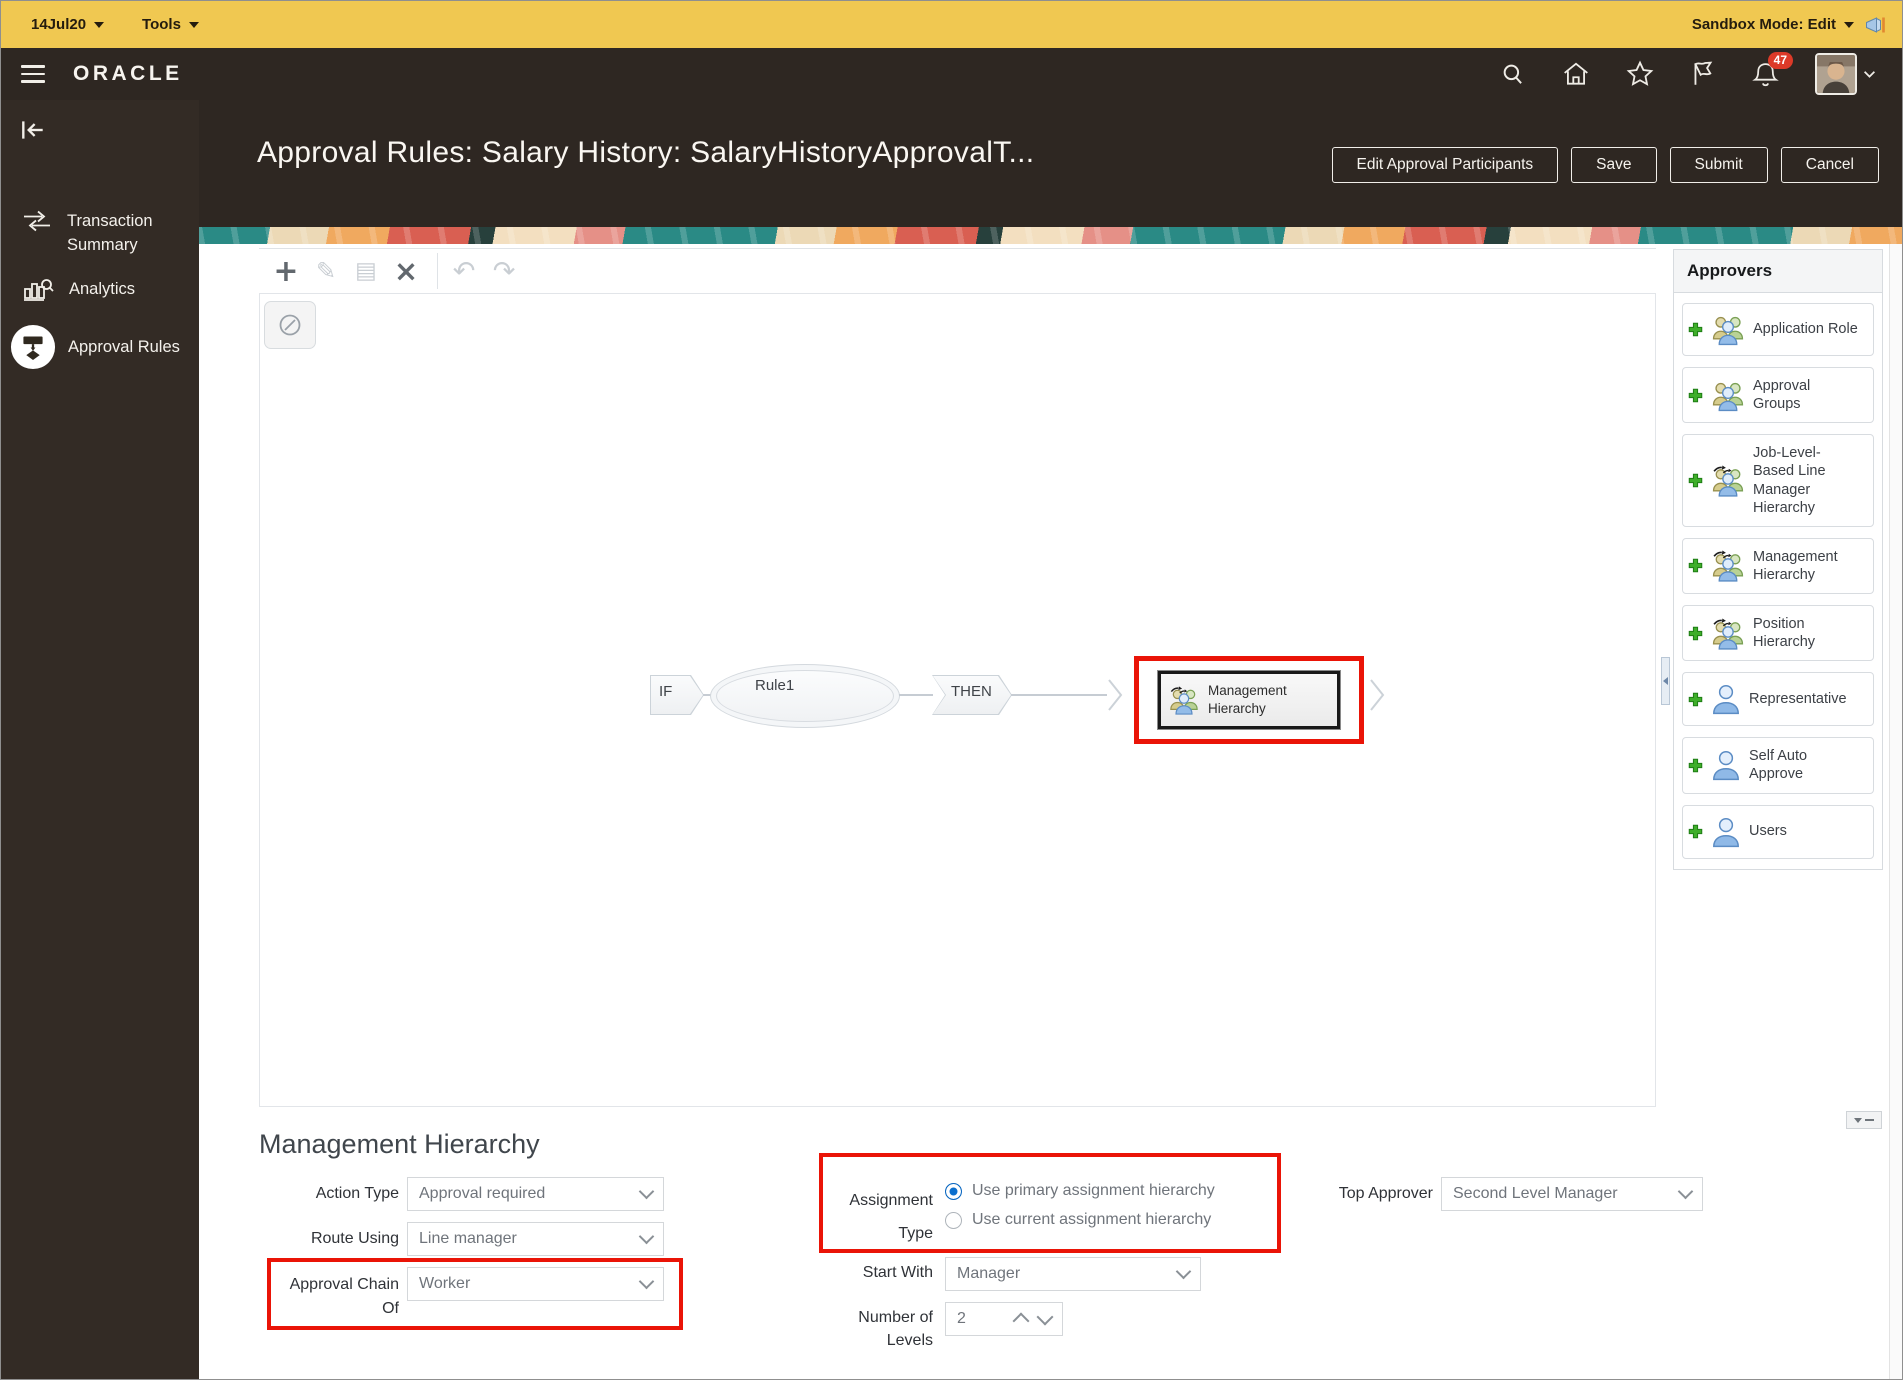 The image size is (1903, 1380). Describe the element at coordinates (677, 695) in the screenshot. I see `flow-if-tag: IF` at that location.